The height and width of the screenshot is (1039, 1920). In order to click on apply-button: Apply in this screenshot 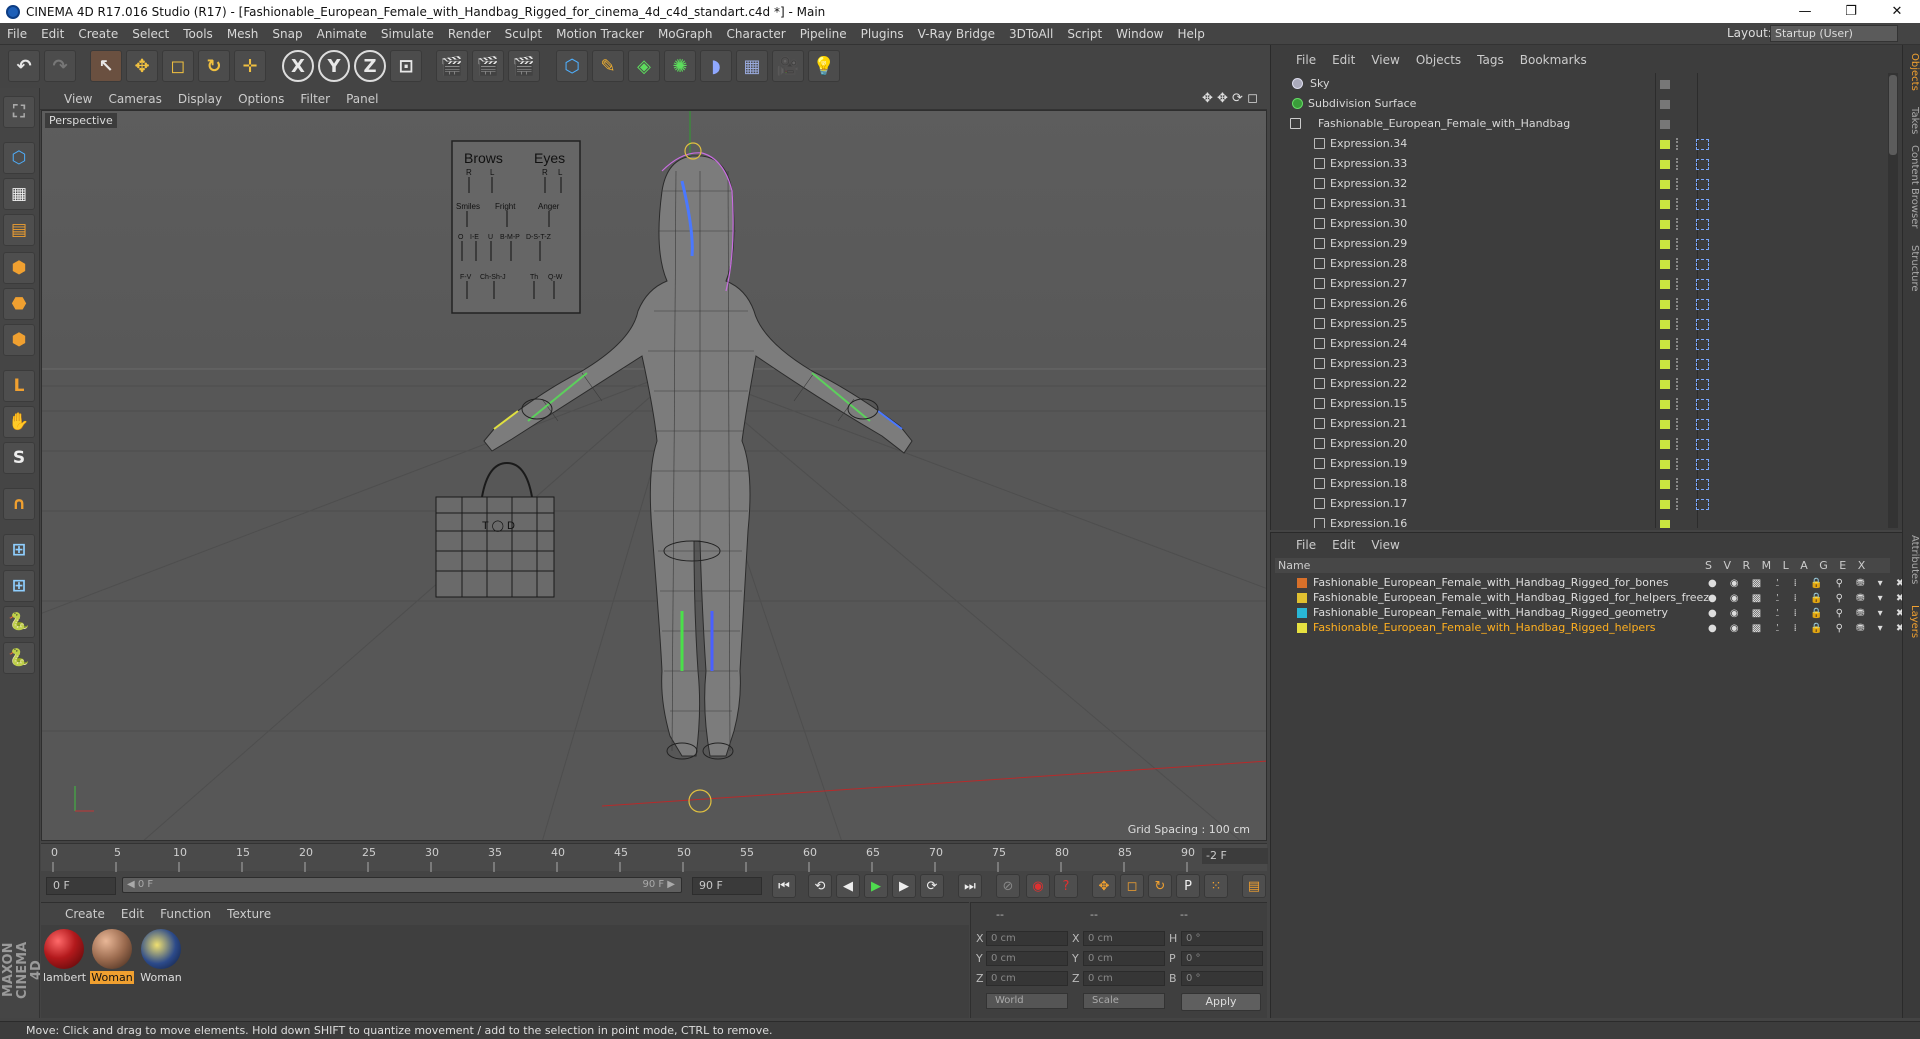, I will do `click(1221, 1002)`.